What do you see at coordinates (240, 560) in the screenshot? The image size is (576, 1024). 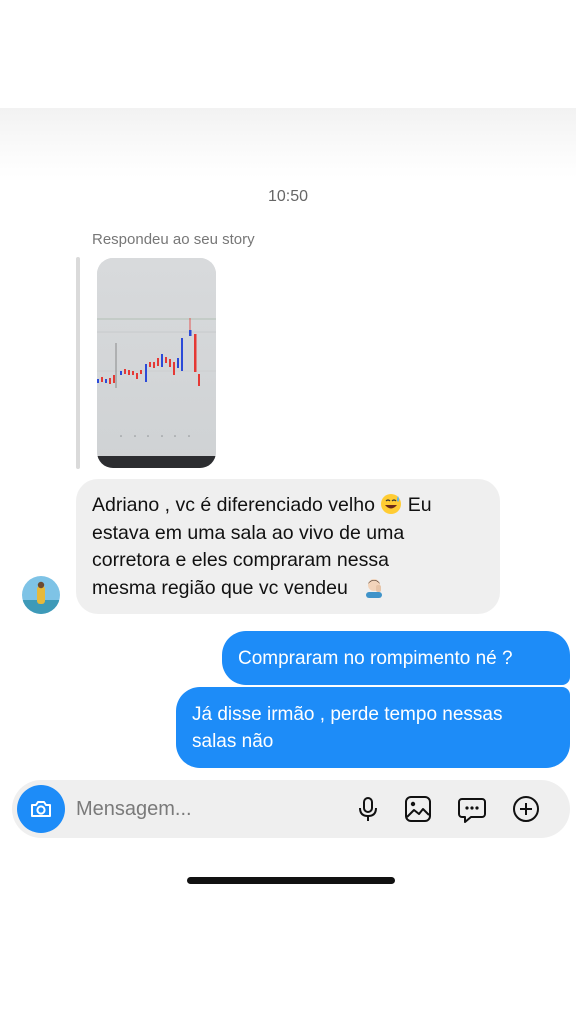 I see `incoming-line-3: corretora e eles compraram nessa` at bounding box center [240, 560].